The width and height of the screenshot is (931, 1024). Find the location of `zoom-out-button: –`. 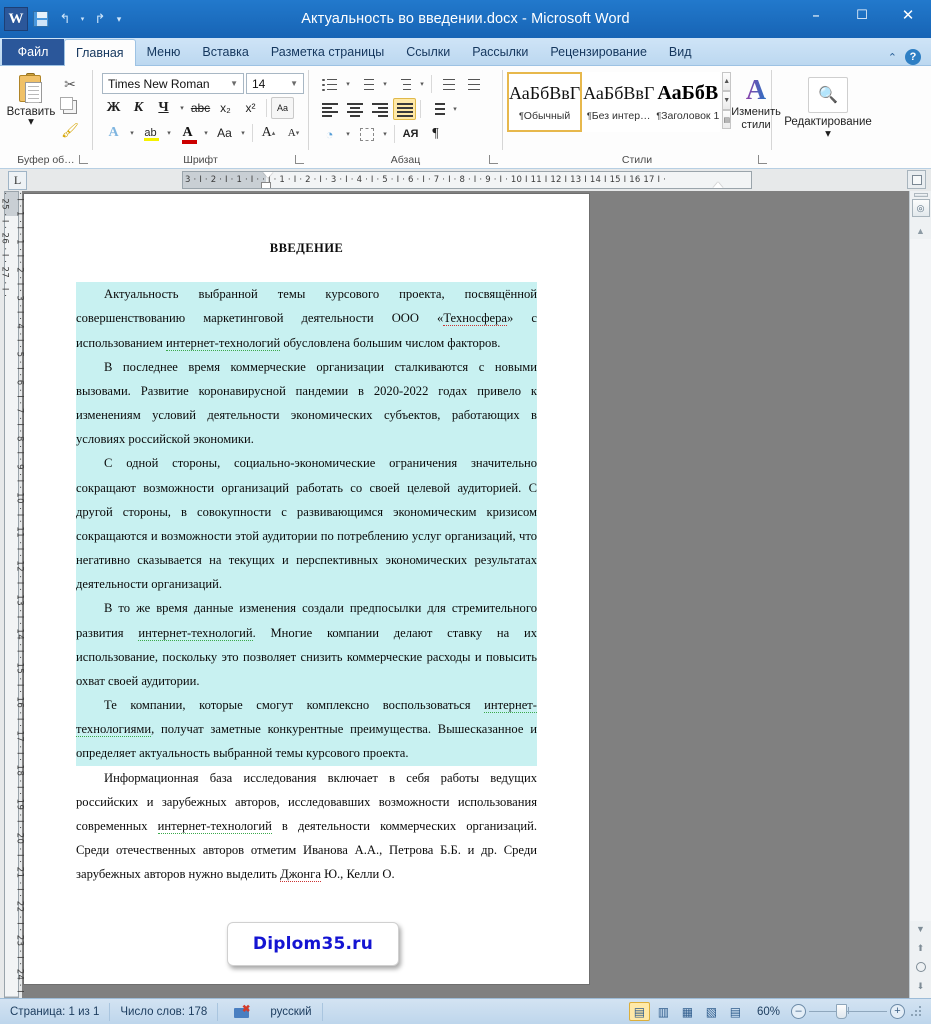

zoom-out-button: – is located at coordinates (798, 1011).